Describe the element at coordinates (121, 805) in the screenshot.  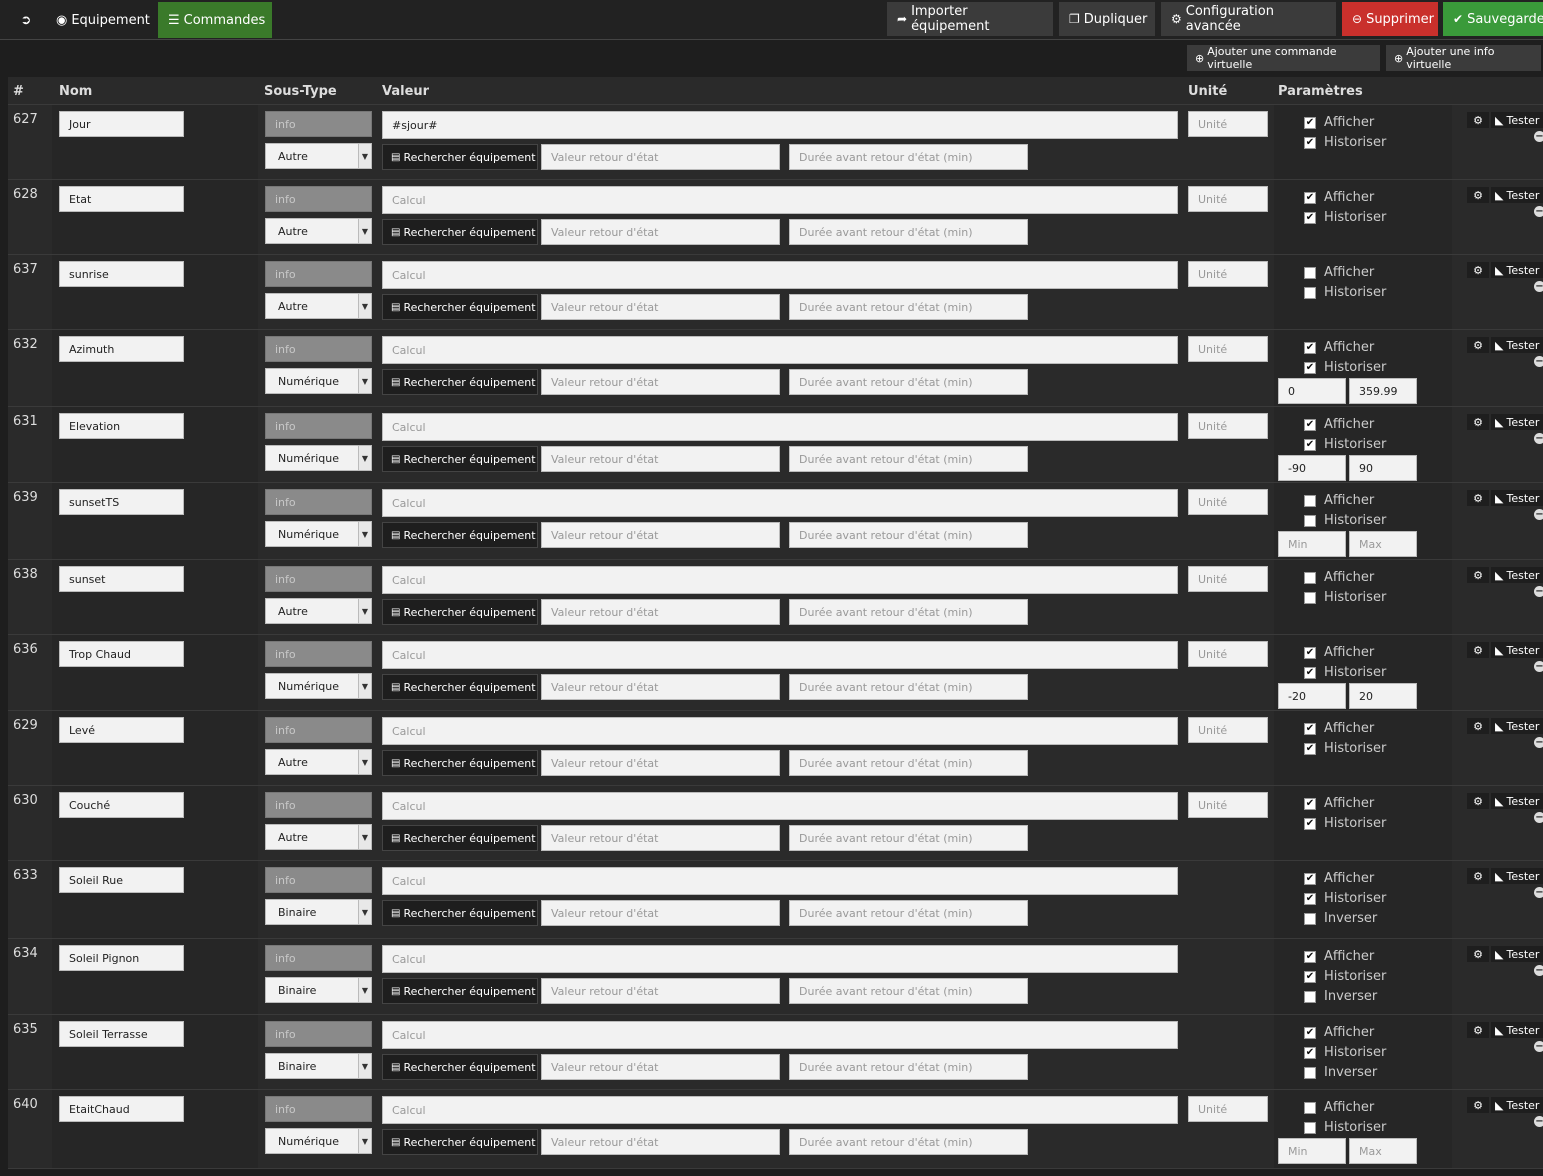
I see `name-input: Couché` at that location.